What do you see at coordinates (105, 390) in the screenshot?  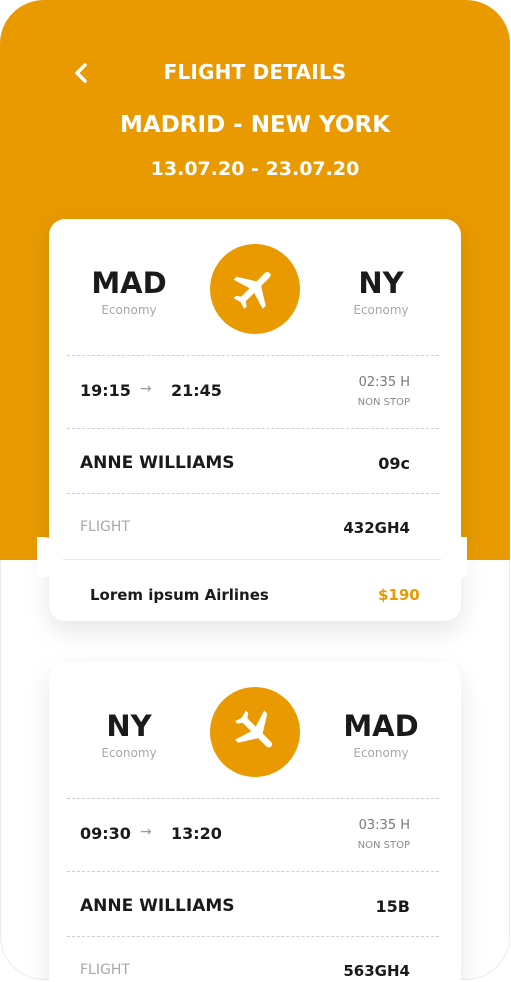 I see `departure-time: 19:15` at bounding box center [105, 390].